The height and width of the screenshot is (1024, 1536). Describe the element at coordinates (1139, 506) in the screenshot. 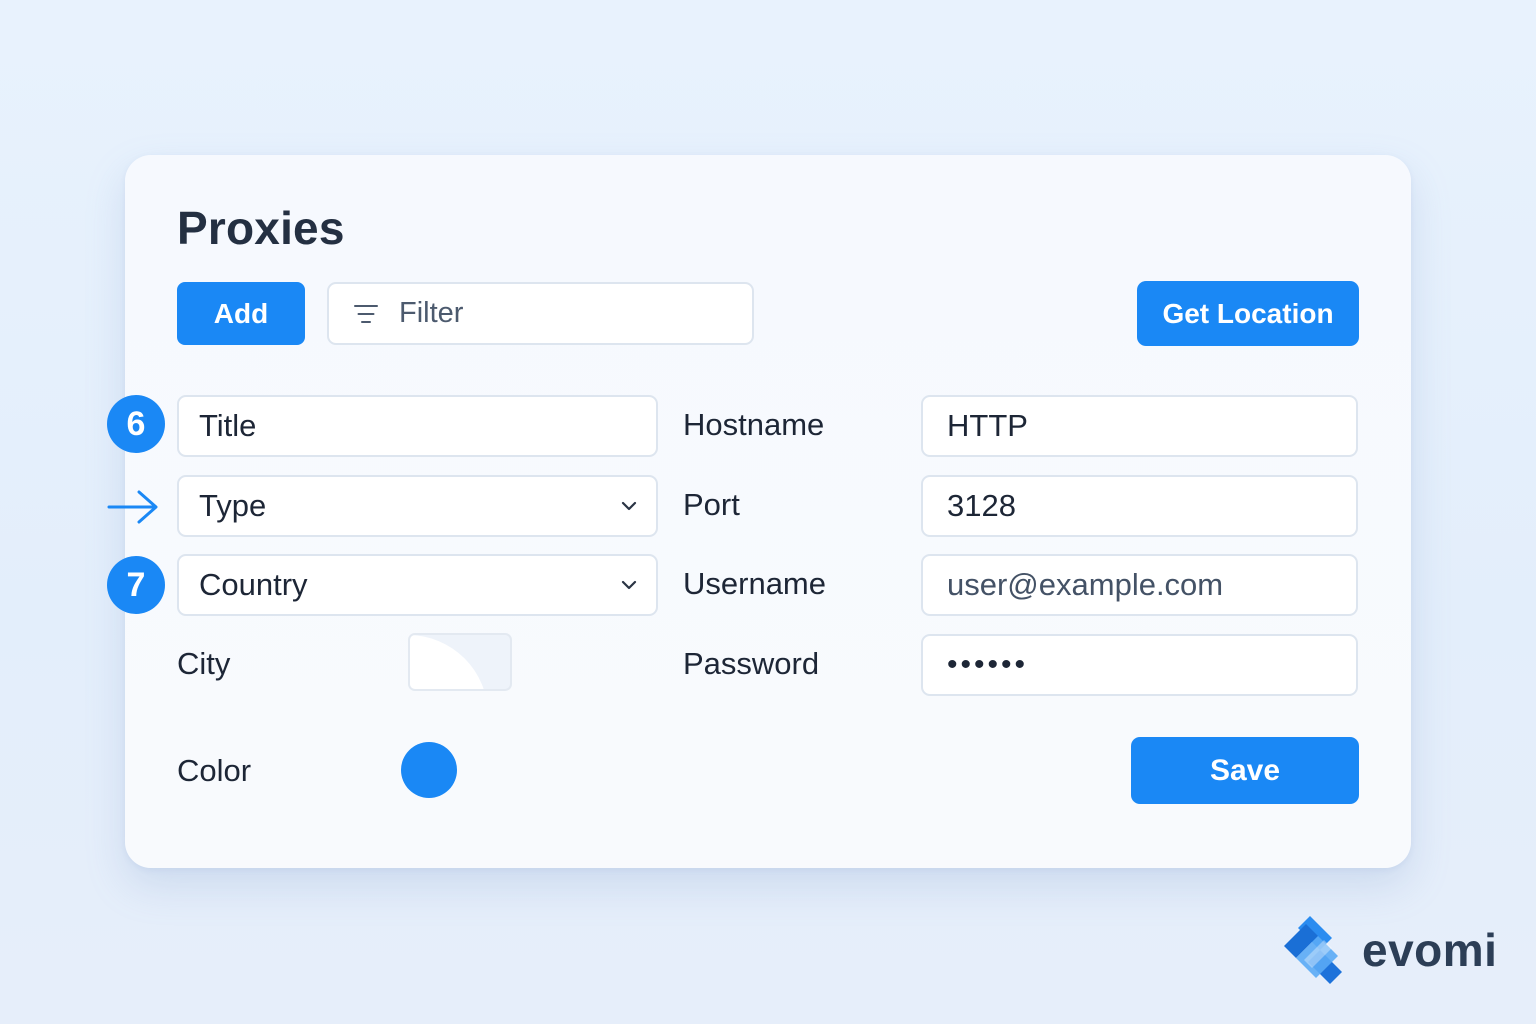

I see `port-input: 3128` at that location.